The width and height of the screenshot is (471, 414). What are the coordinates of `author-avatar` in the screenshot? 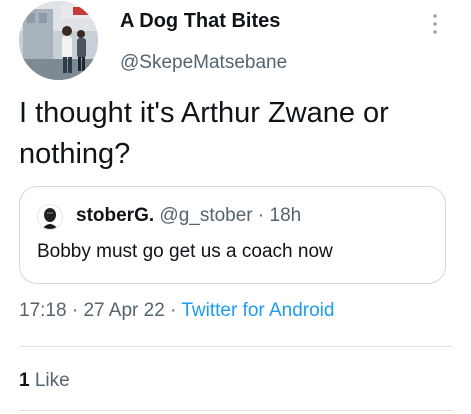 It's located at (58, 40).